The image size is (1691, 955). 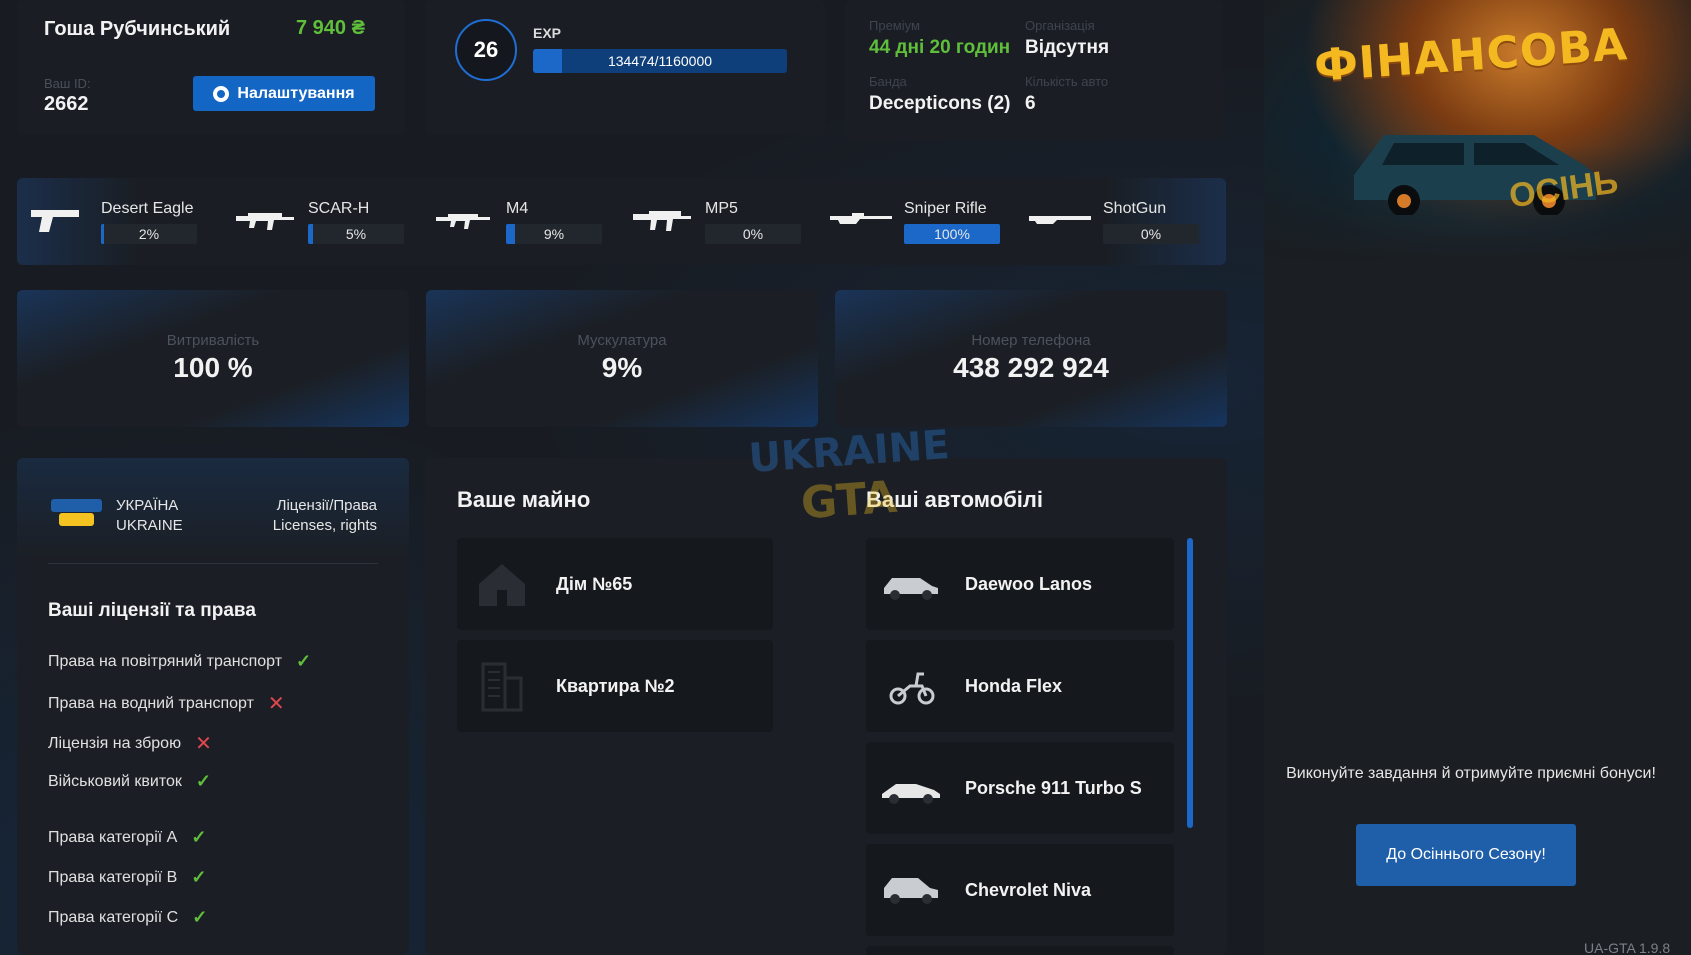 What do you see at coordinates (547, 33) in the screenshot?
I see `exp-label: EXP` at bounding box center [547, 33].